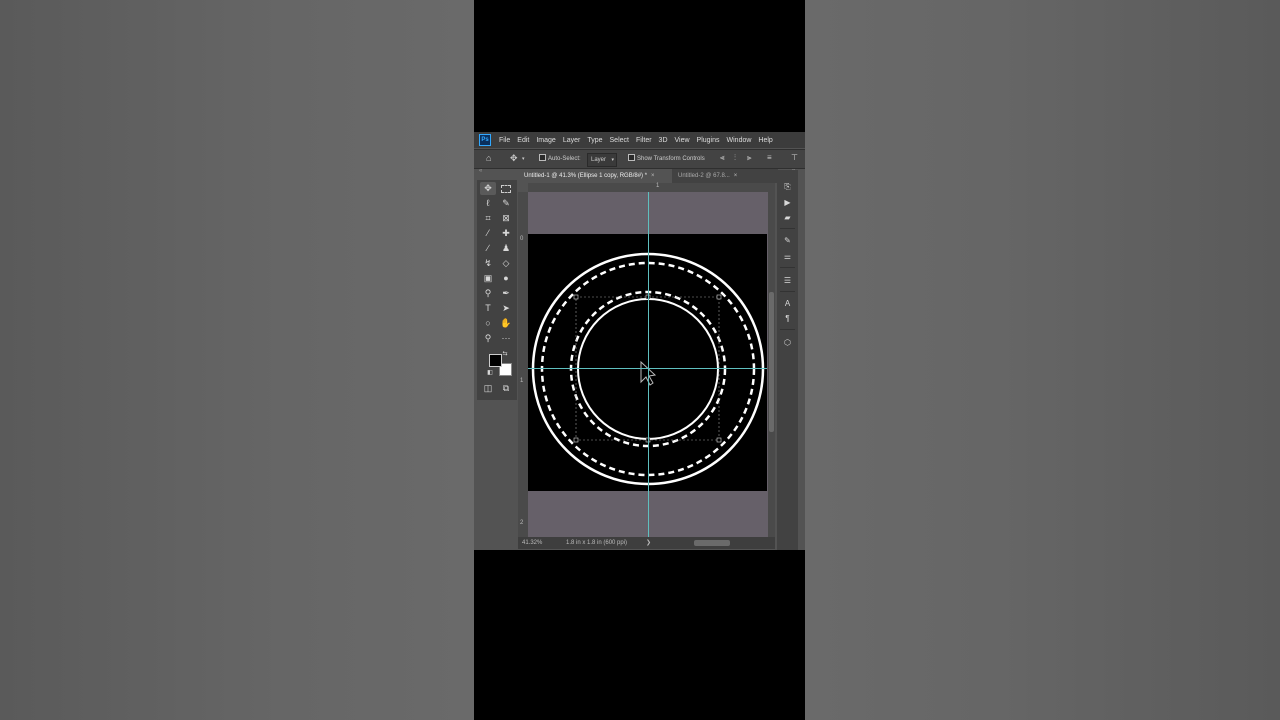 The width and height of the screenshot is (1280, 720). What do you see at coordinates (787, 240) in the screenshot?
I see `brushes-panel-icon: ✎` at bounding box center [787, 240].